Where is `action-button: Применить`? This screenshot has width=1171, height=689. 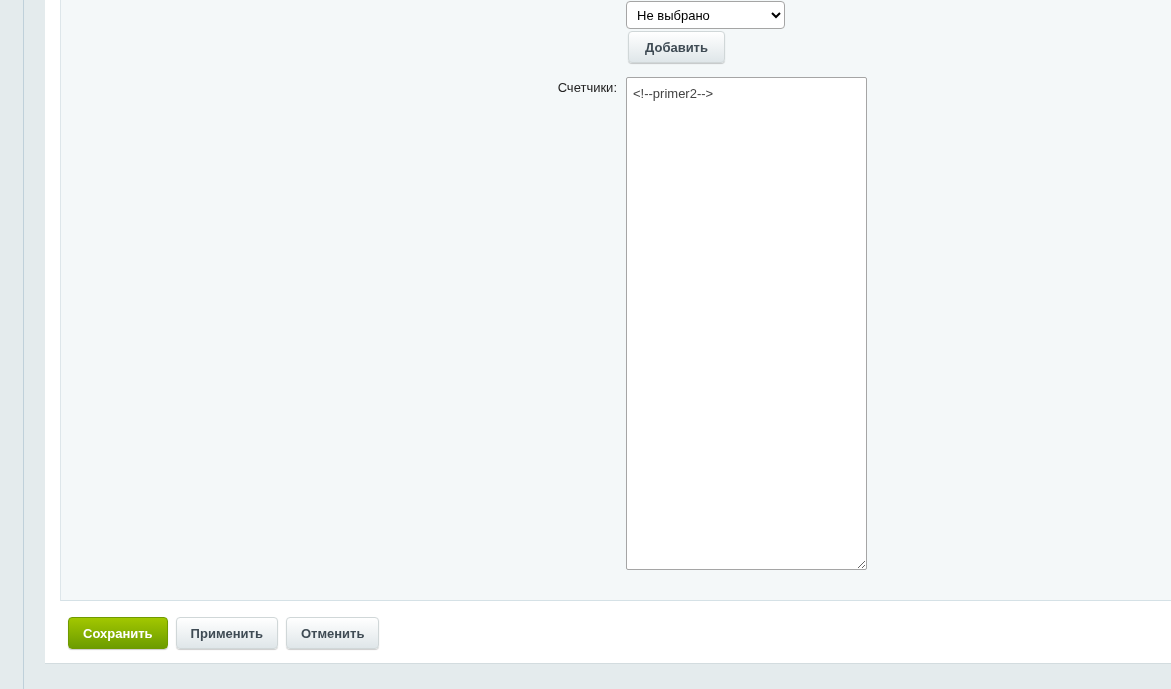
action-button: Применить is located at coordinates (226, 633).